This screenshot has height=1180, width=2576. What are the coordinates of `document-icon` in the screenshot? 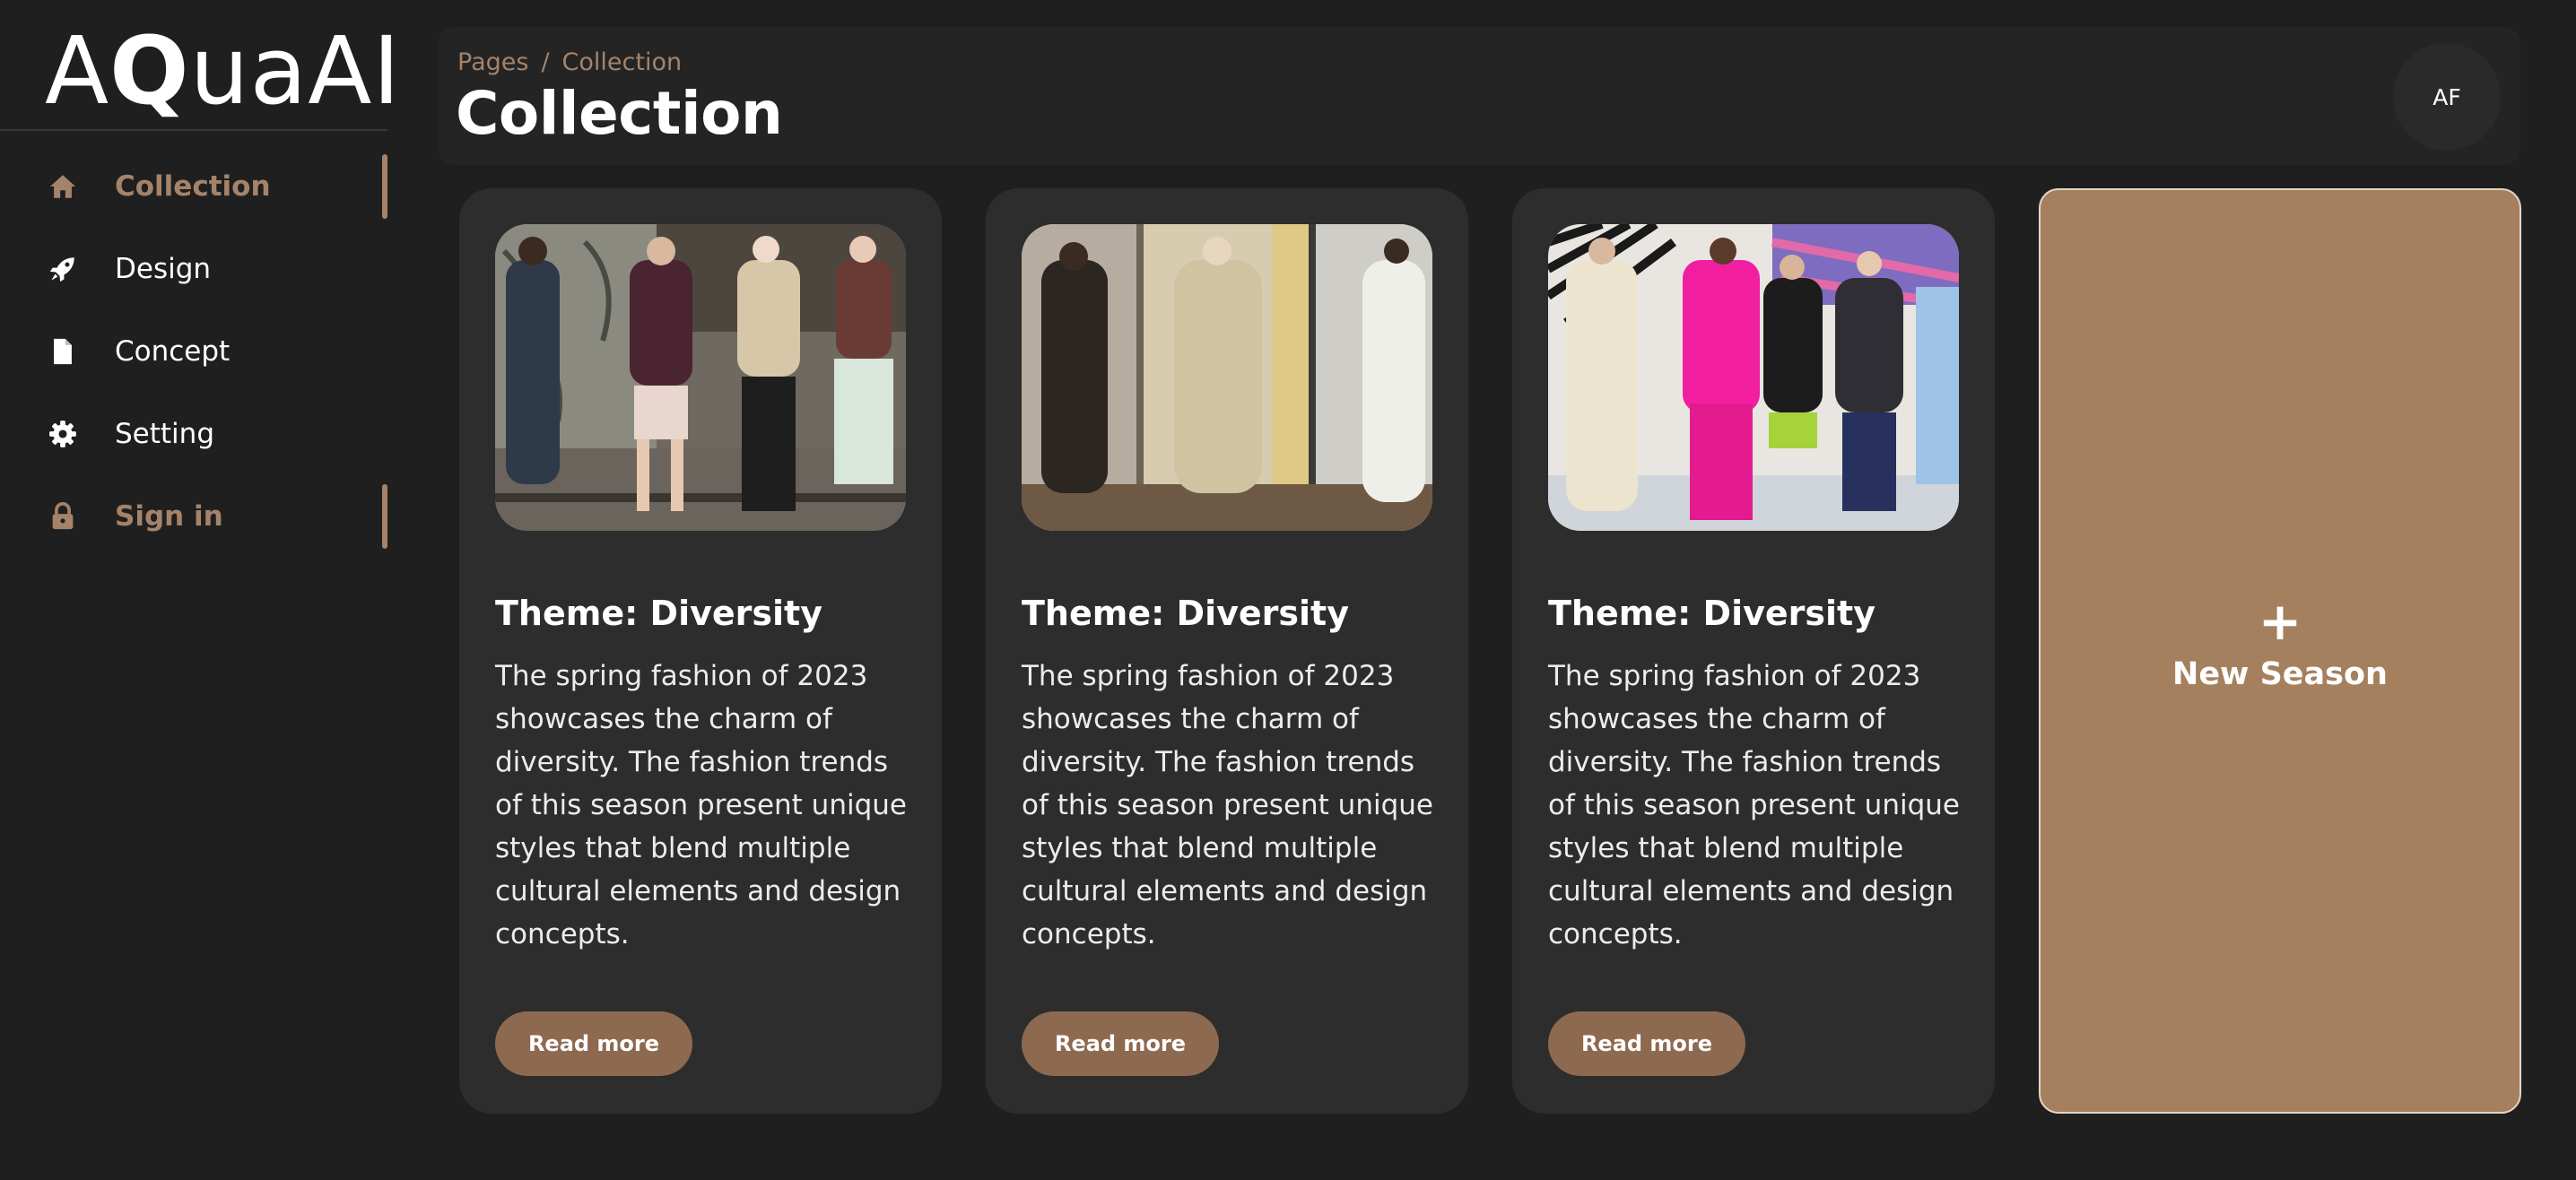 It's located at (63, 351).